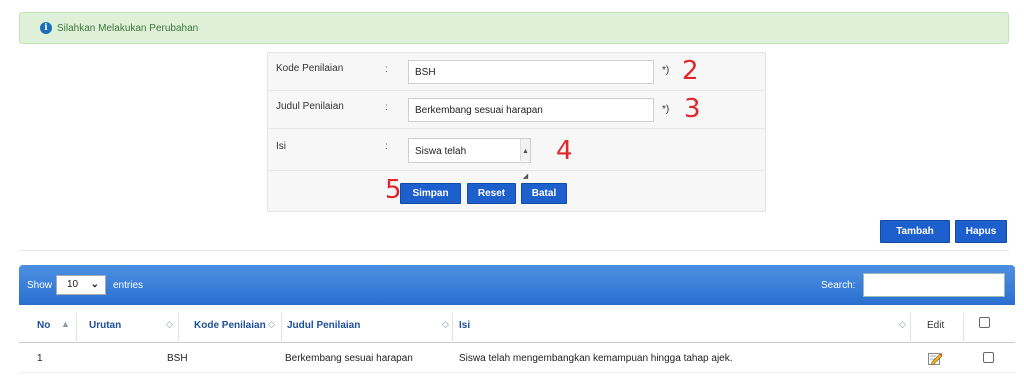 Image resolution: width=1024 pixels, height=385 pixels. Describe the element at coordinates (984, 322) in the screenshot. I see `select-all-checkbox` at that location.